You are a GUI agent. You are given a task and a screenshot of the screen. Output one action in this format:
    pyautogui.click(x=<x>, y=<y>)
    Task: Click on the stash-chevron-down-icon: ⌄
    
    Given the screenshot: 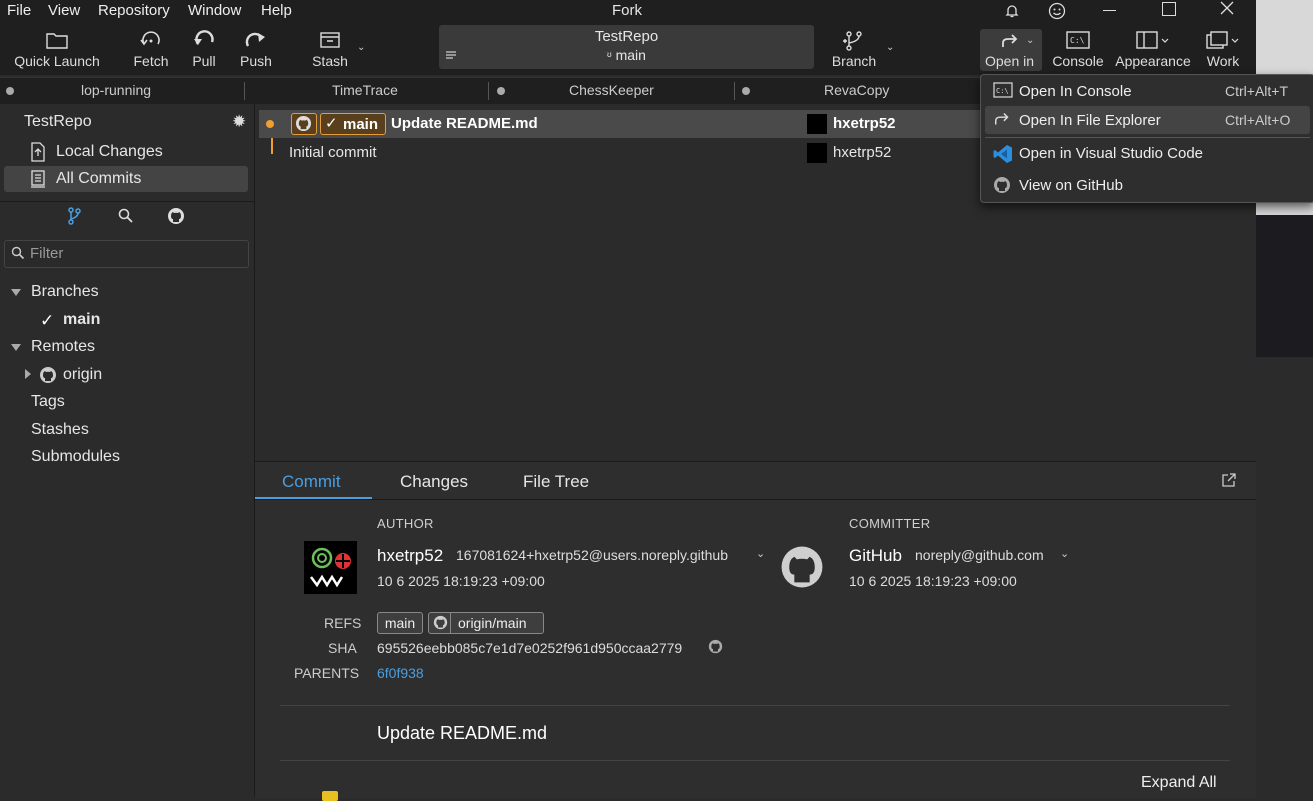 What is the action you would take?
    pyautogui.click(x=361, y=47)
    